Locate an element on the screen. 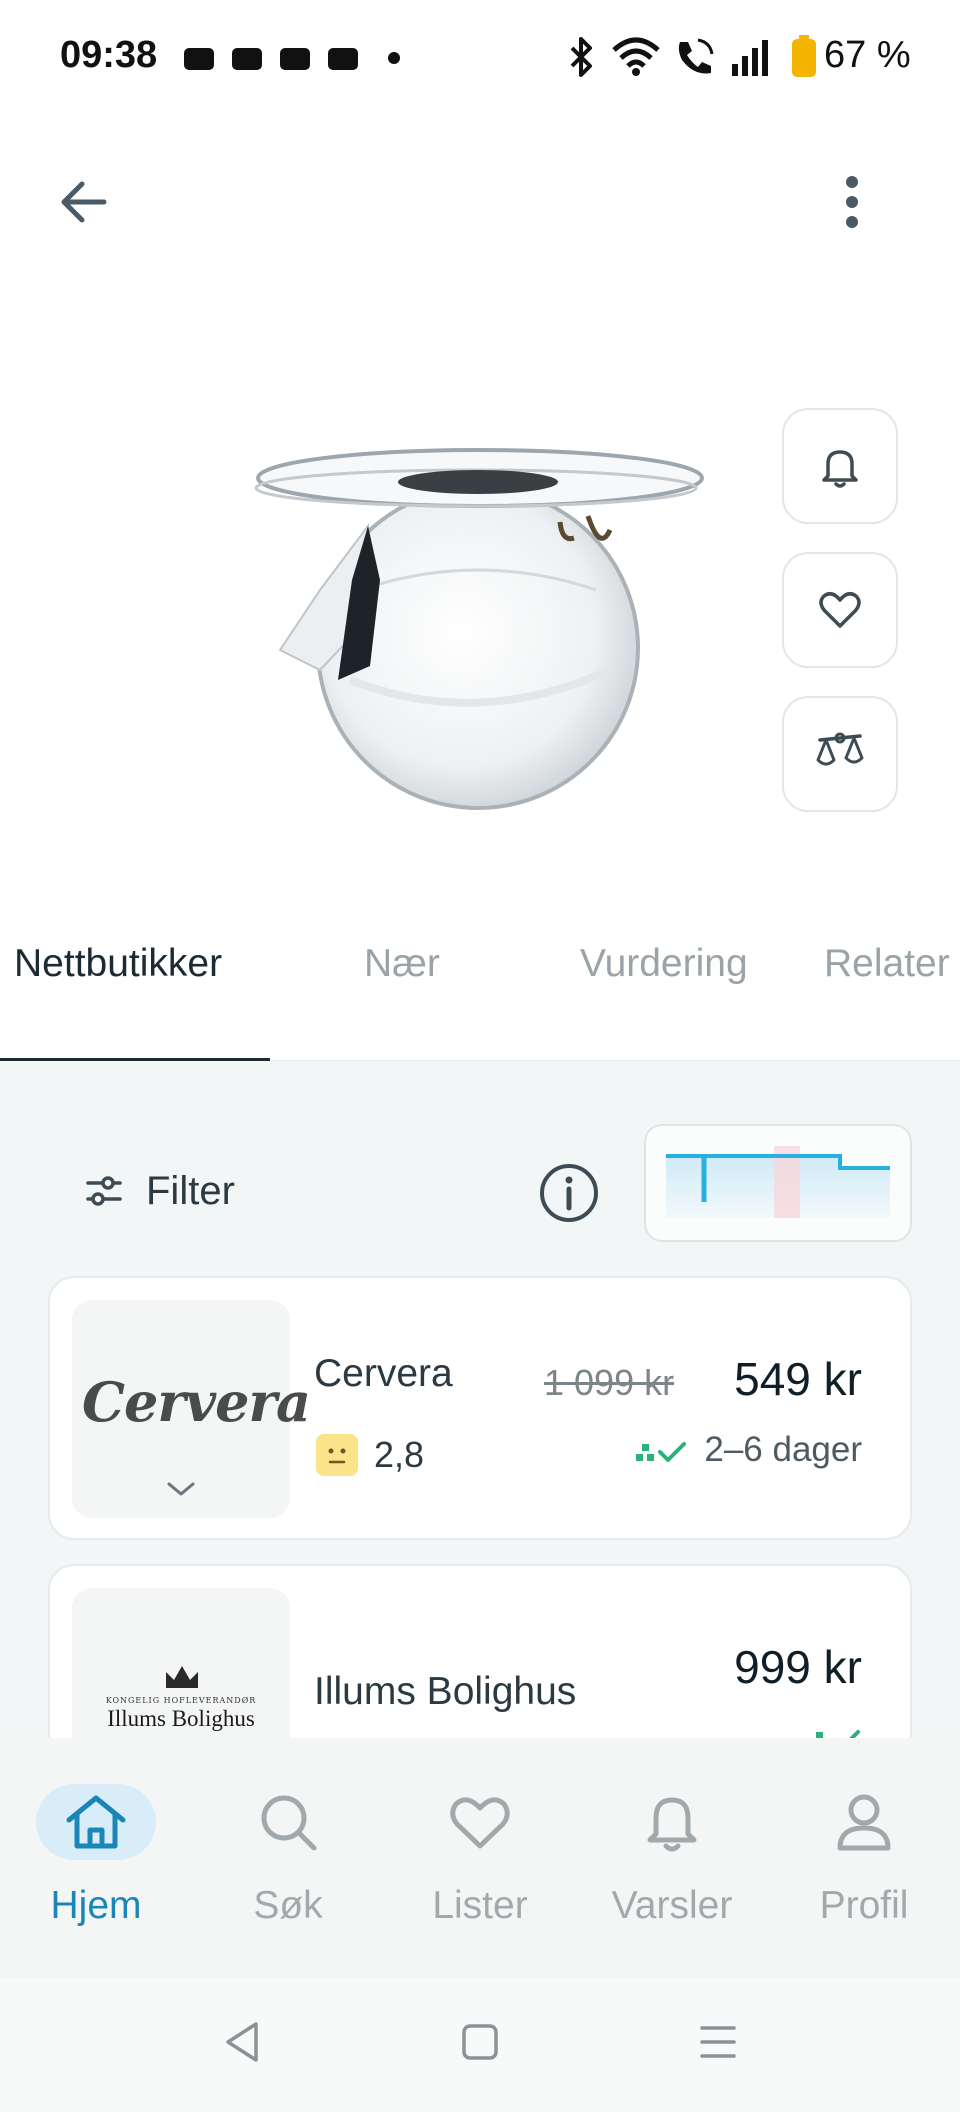  search-icon is located at coordinates (288, 1822).